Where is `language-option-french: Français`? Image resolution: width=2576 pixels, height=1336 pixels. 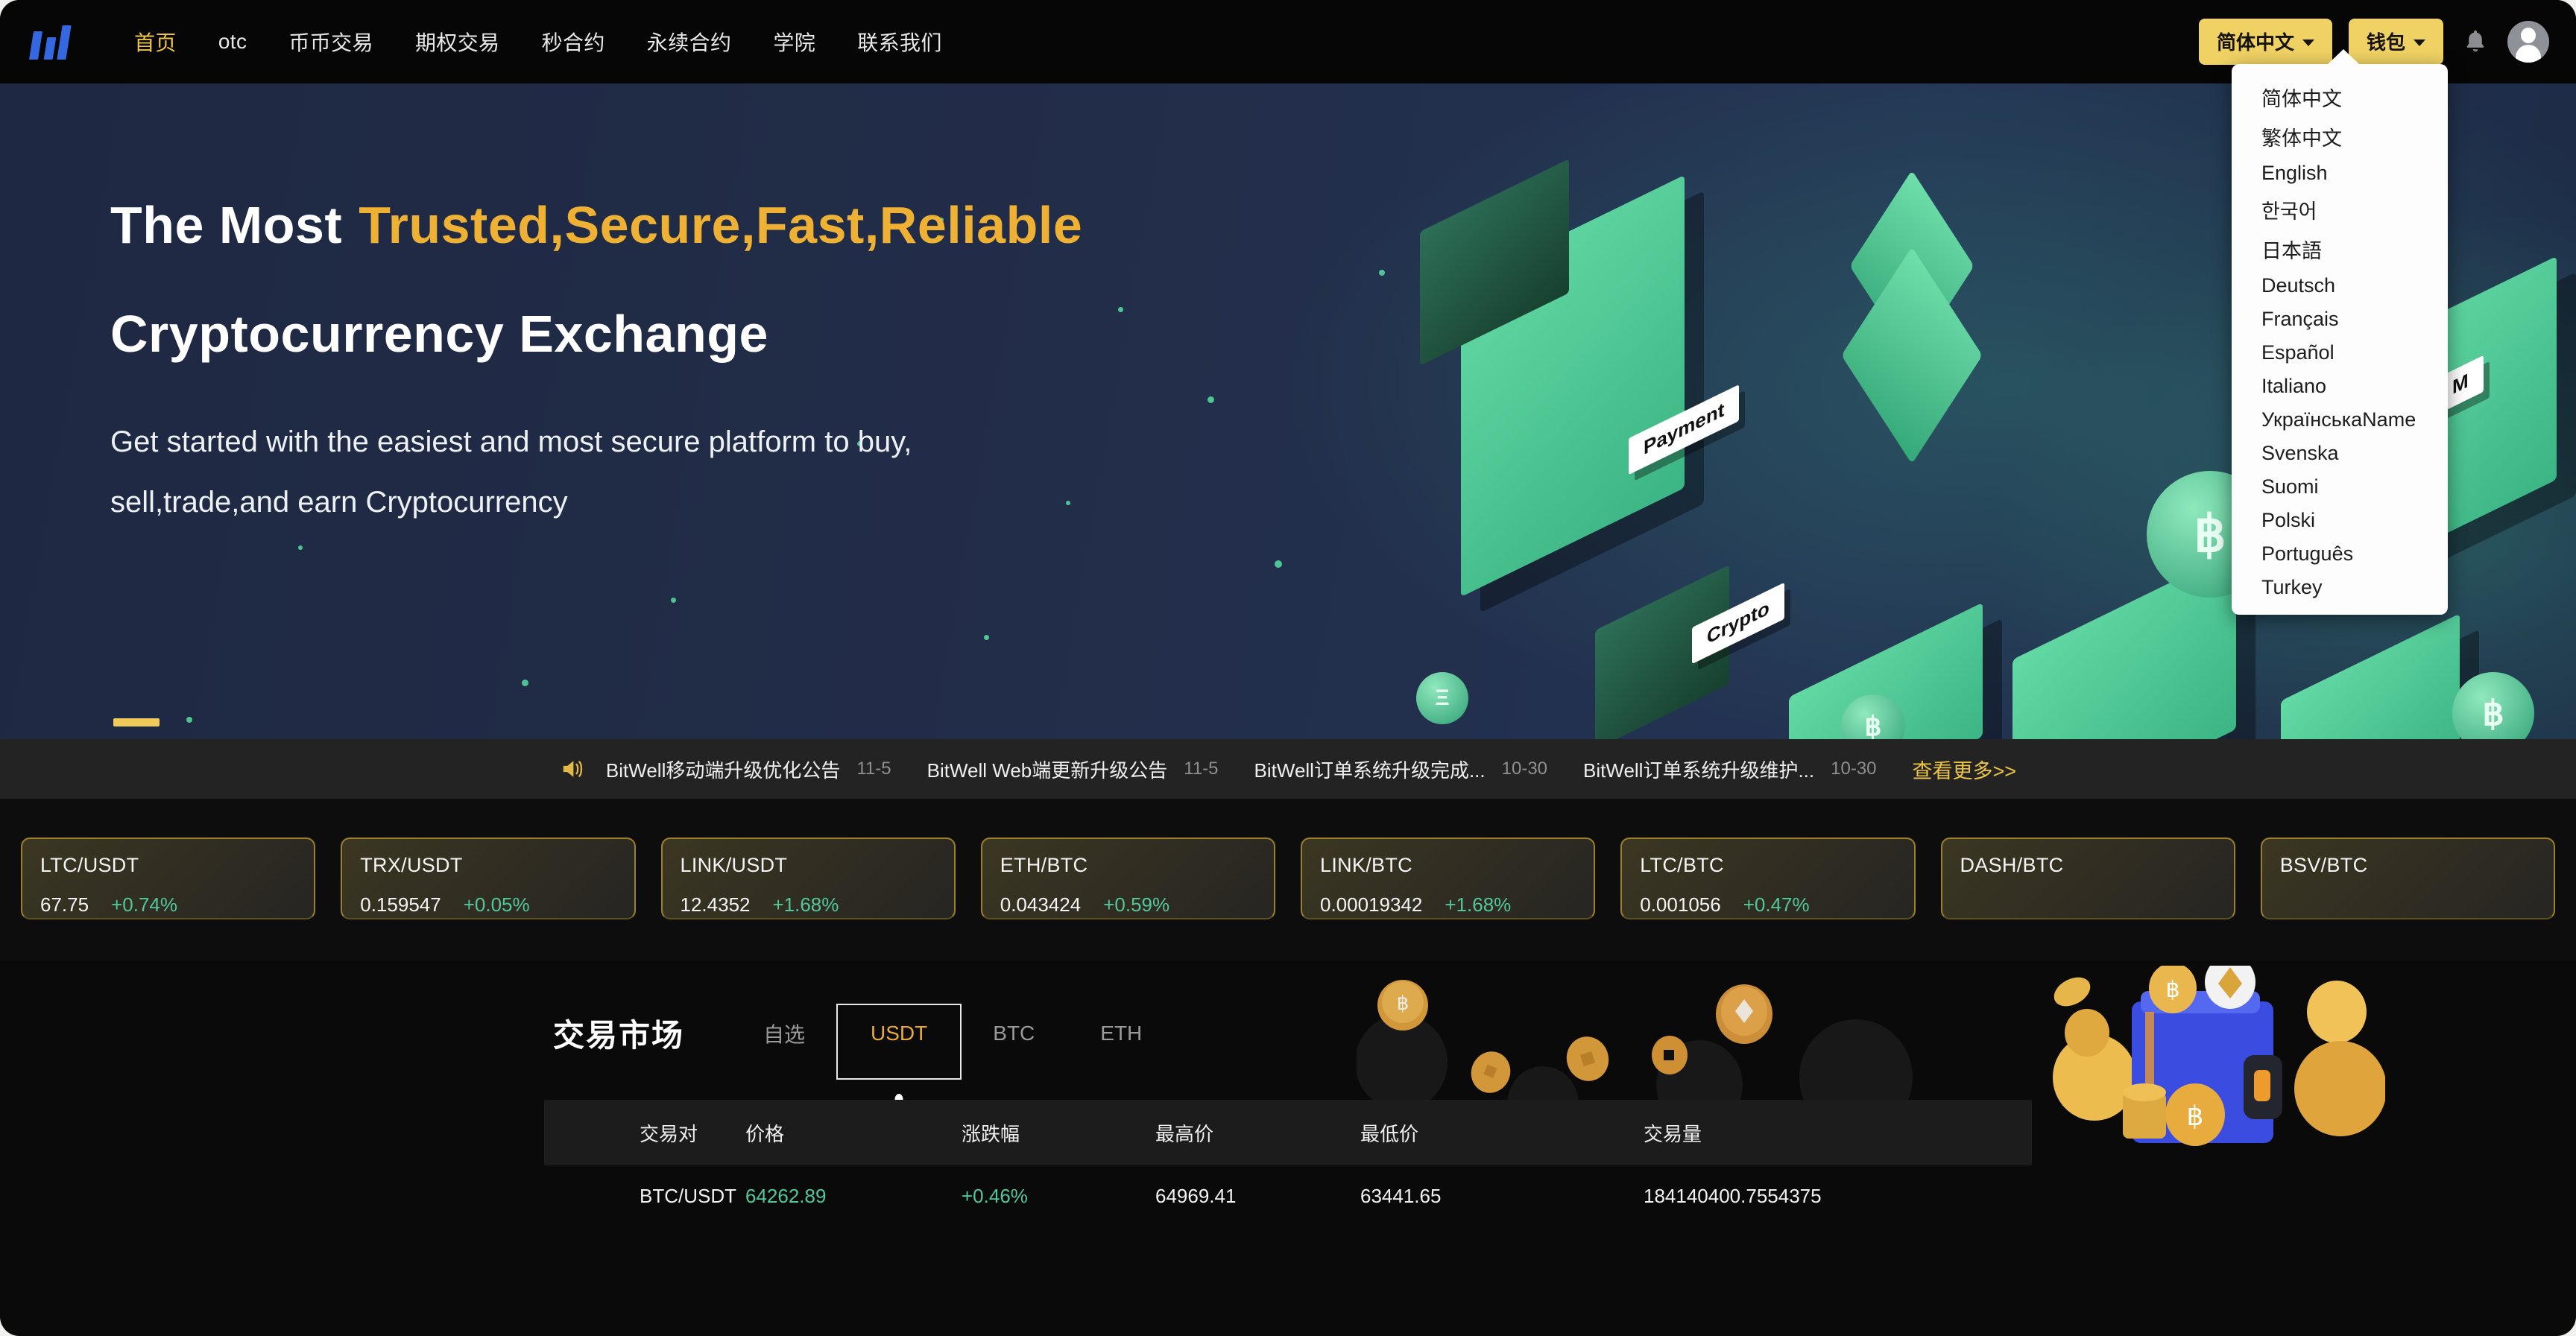 language-option-french: Français is located at coordinates (2340, 319).